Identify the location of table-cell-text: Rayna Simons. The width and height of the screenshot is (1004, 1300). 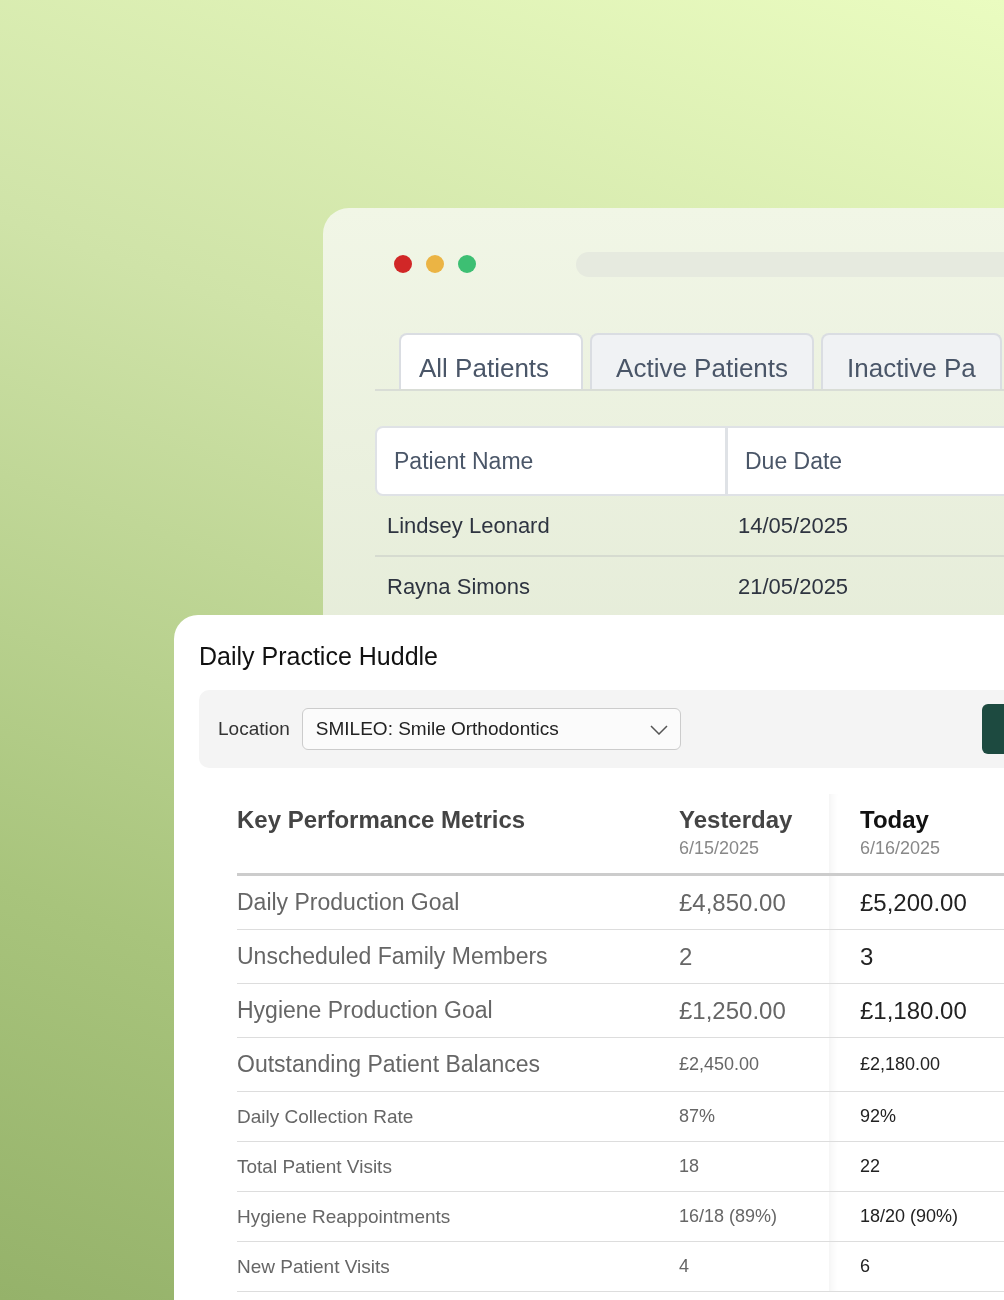
(459, 586).